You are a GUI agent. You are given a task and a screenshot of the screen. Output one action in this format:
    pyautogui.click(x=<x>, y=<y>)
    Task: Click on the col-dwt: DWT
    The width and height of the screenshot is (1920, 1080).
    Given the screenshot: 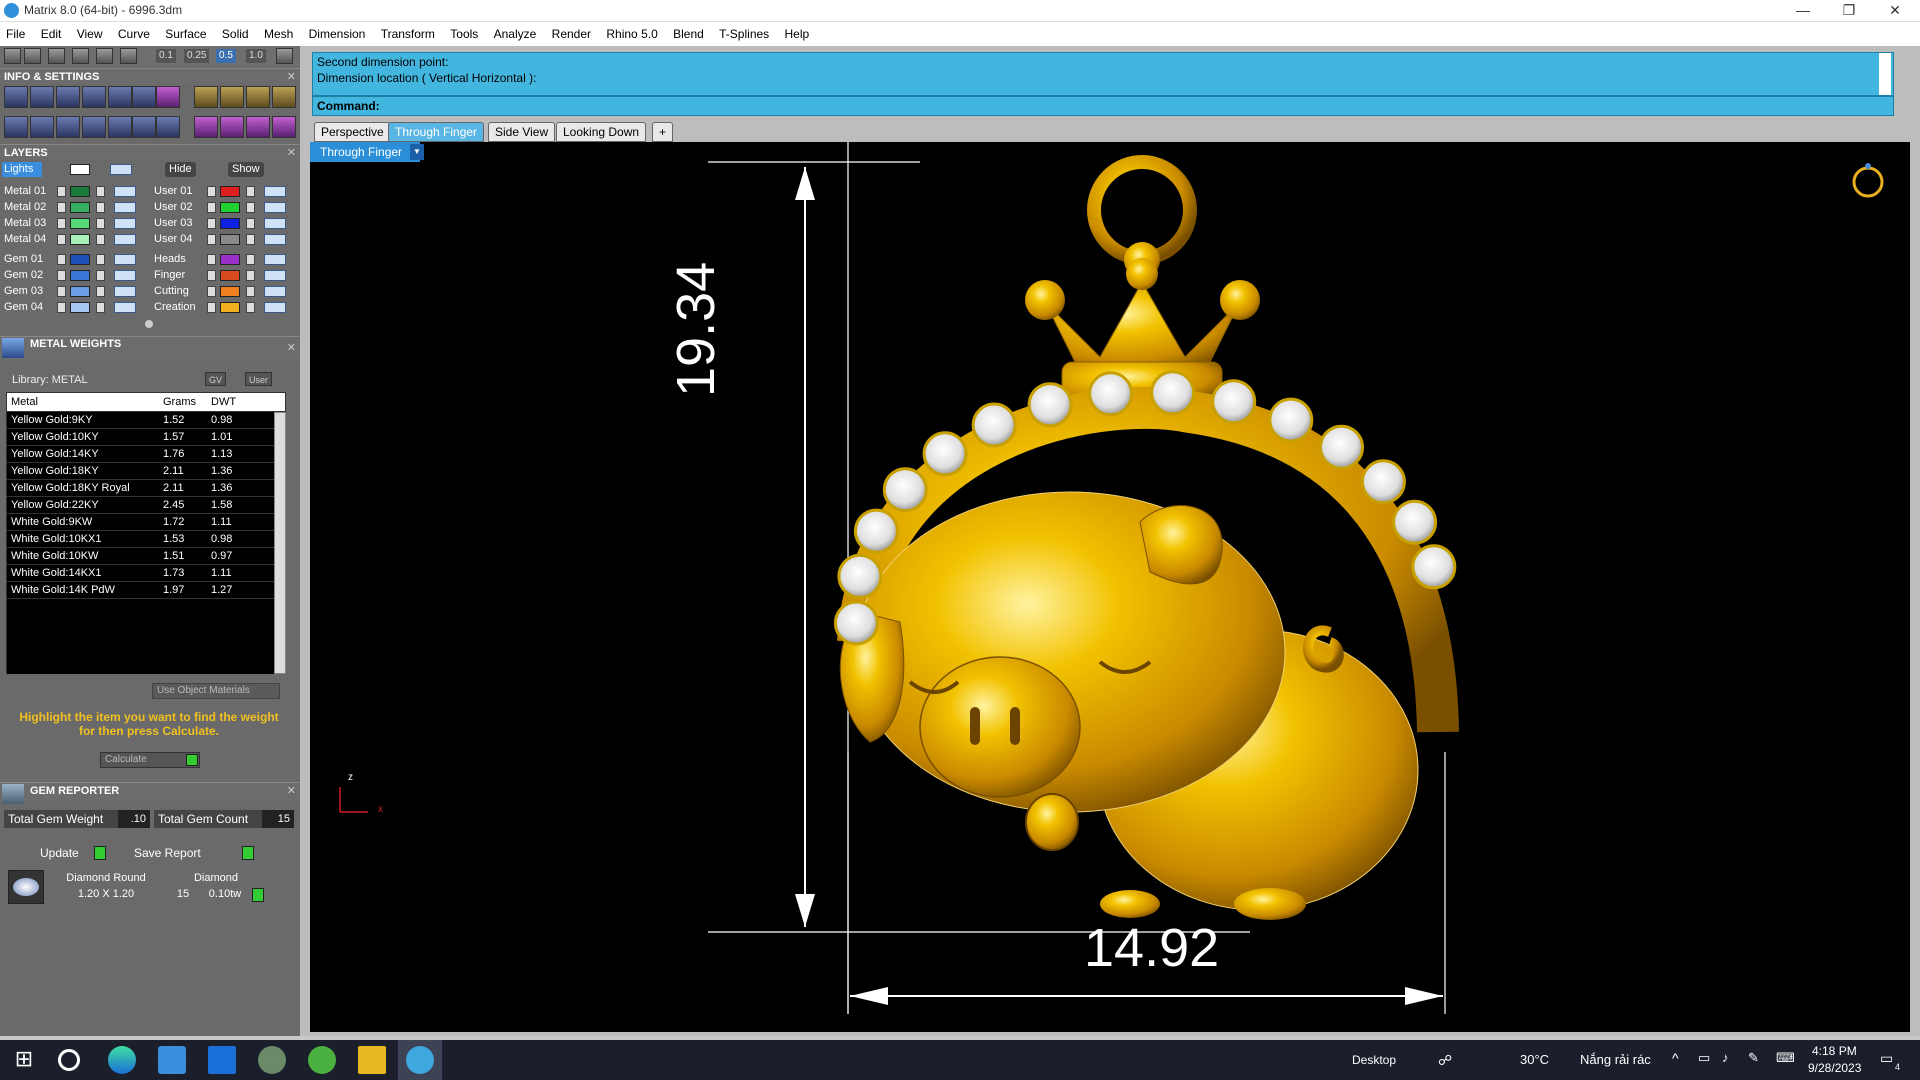 What is the action you would take?
    pyautogui.click(x=223, y=402)
    